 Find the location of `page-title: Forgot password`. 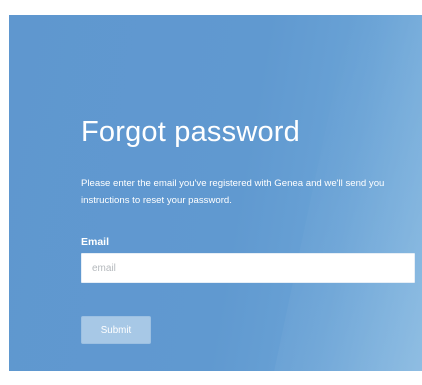

page-title: Forgot password is located at coordinates (190, 132).